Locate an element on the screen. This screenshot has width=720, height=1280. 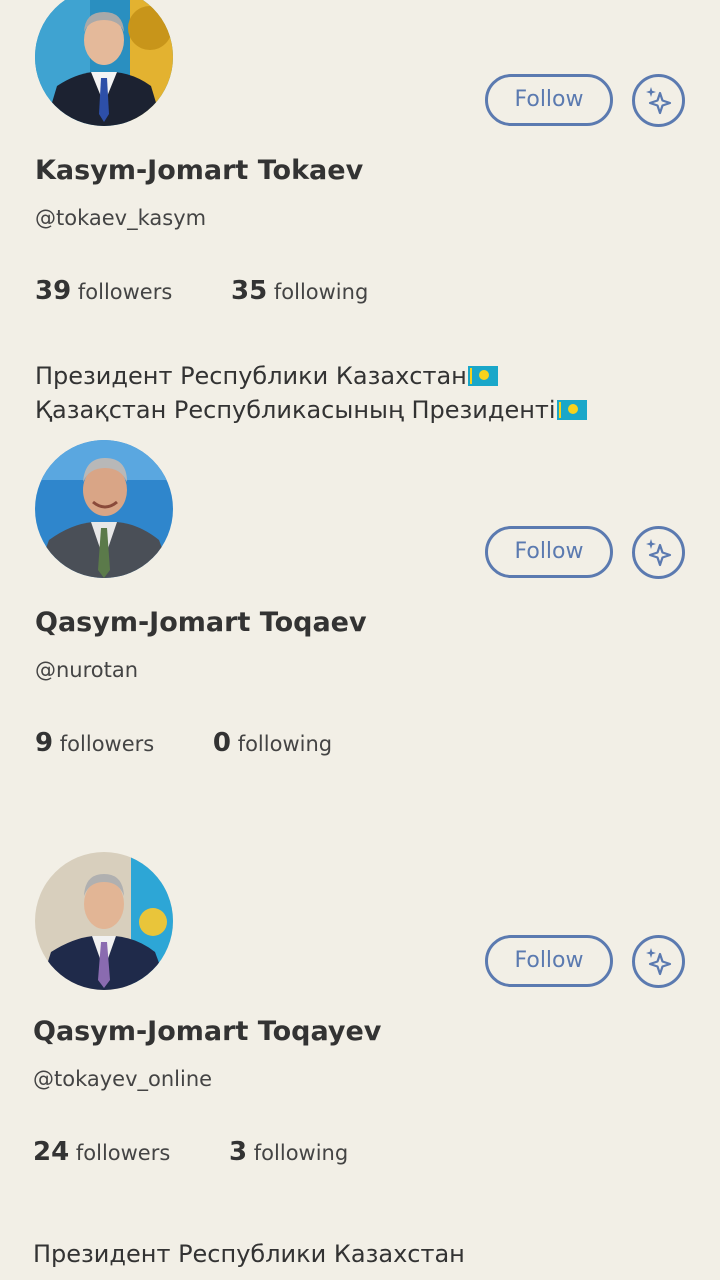
bio-text: Президент Республики Казахстан is located at coordinates (251, 376).